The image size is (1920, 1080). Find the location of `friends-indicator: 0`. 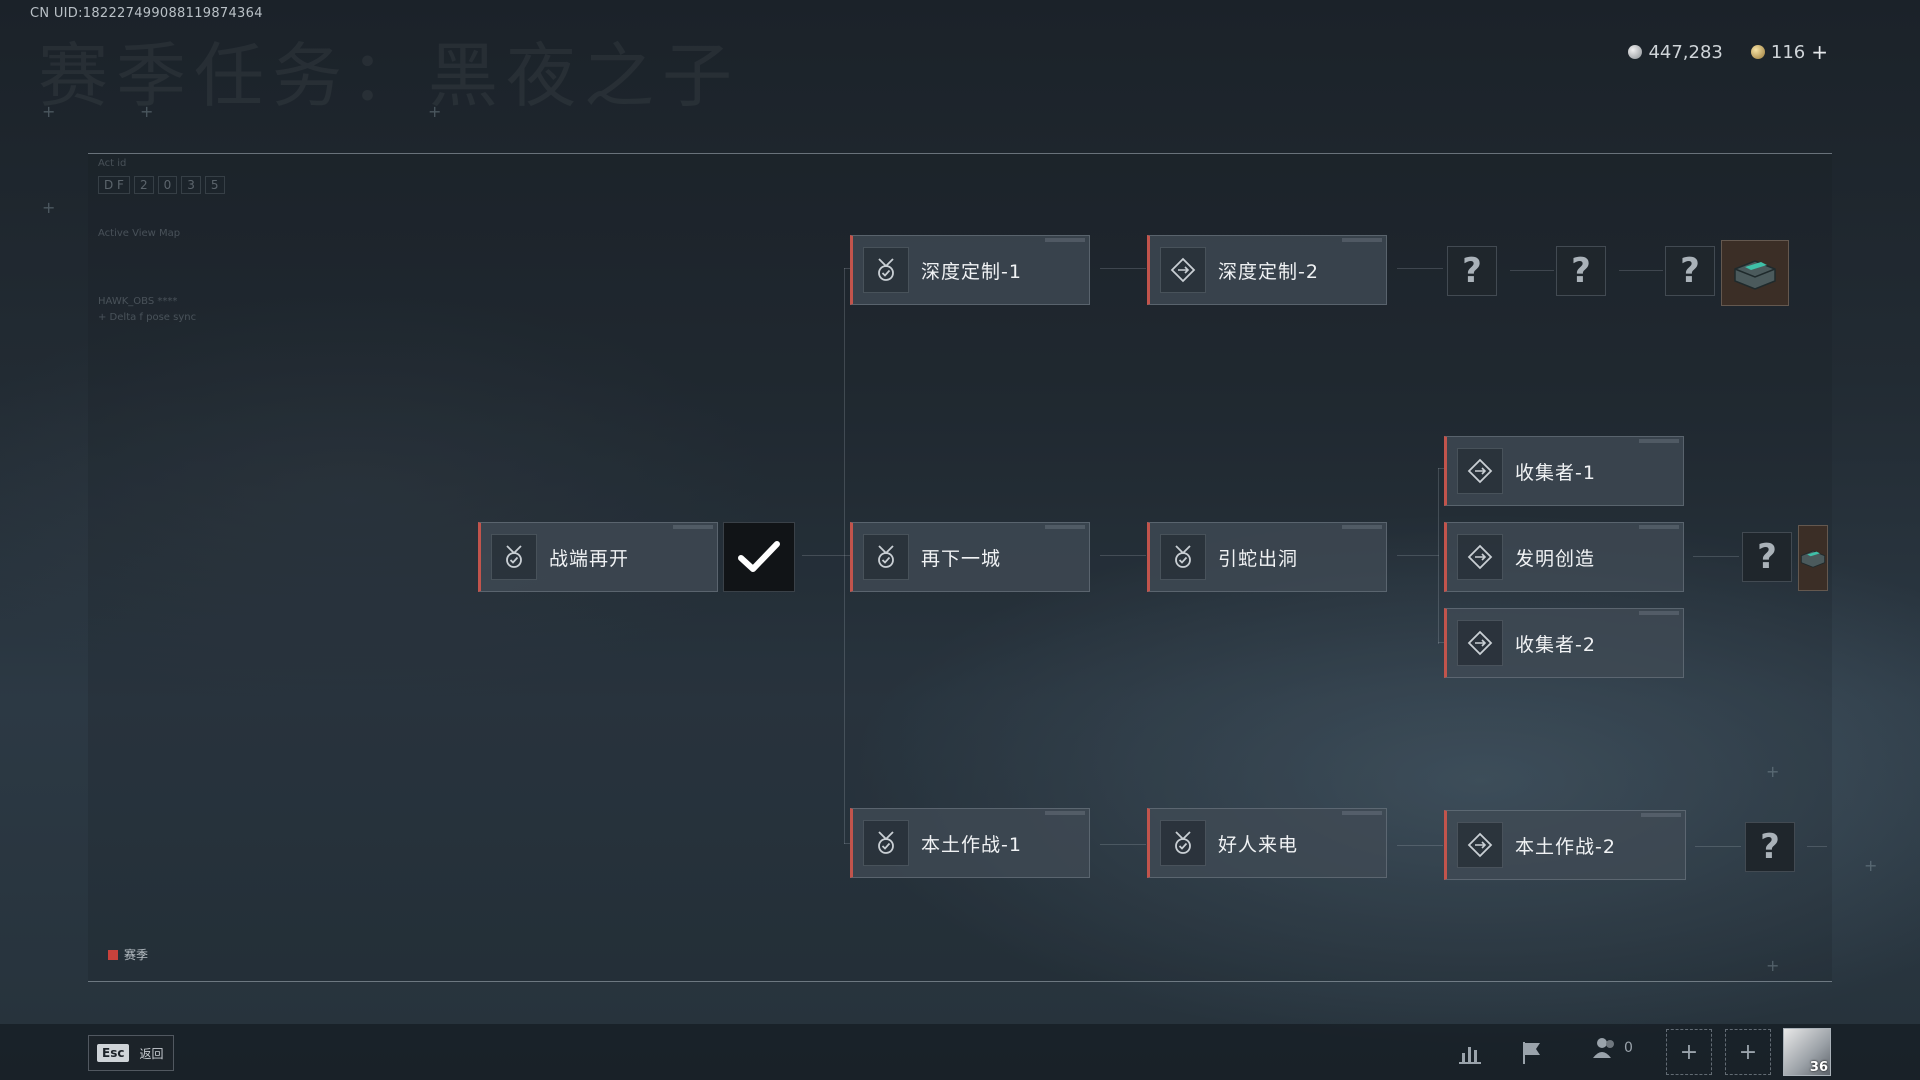

friends-indicator: 0 is located at coordinates (1612, 1048).